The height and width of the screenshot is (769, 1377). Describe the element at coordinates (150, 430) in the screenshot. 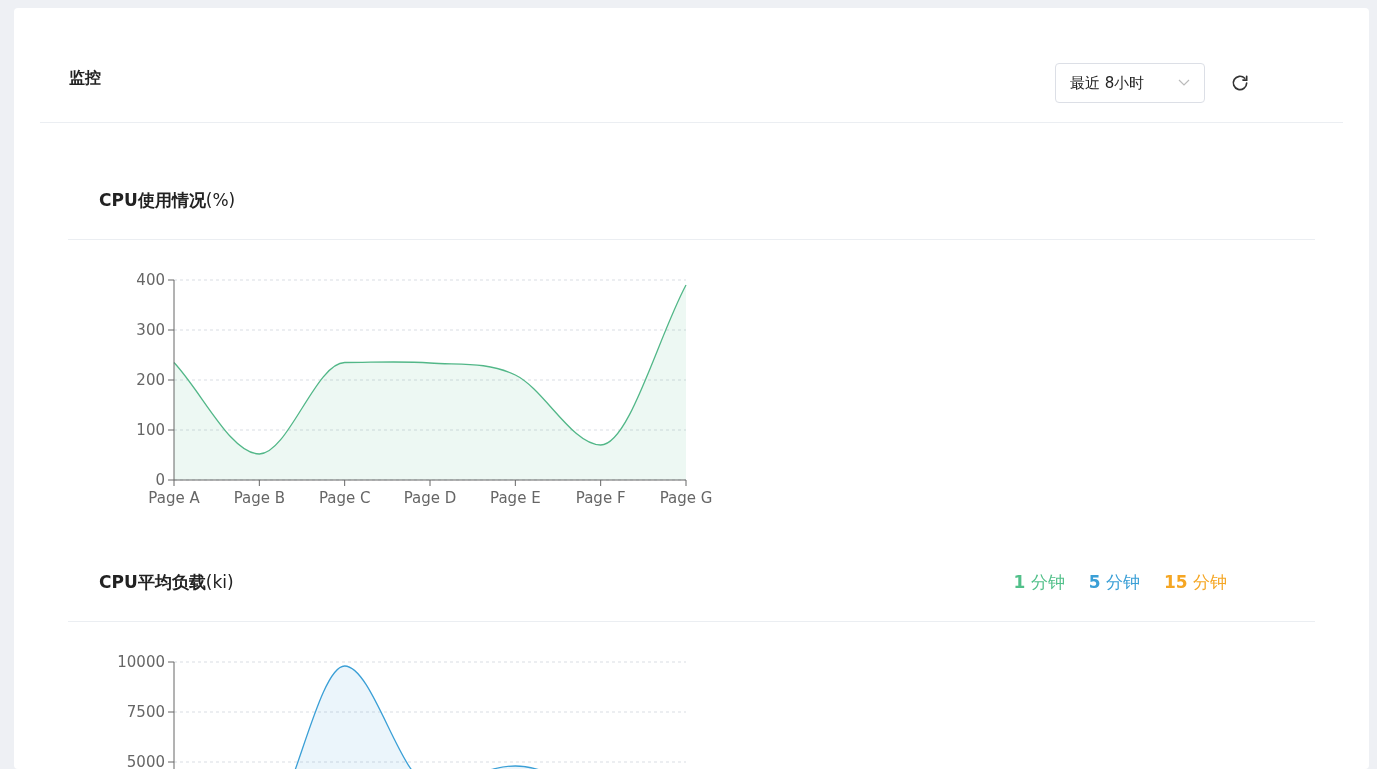

I see `y-tick-label: 100` at that location.